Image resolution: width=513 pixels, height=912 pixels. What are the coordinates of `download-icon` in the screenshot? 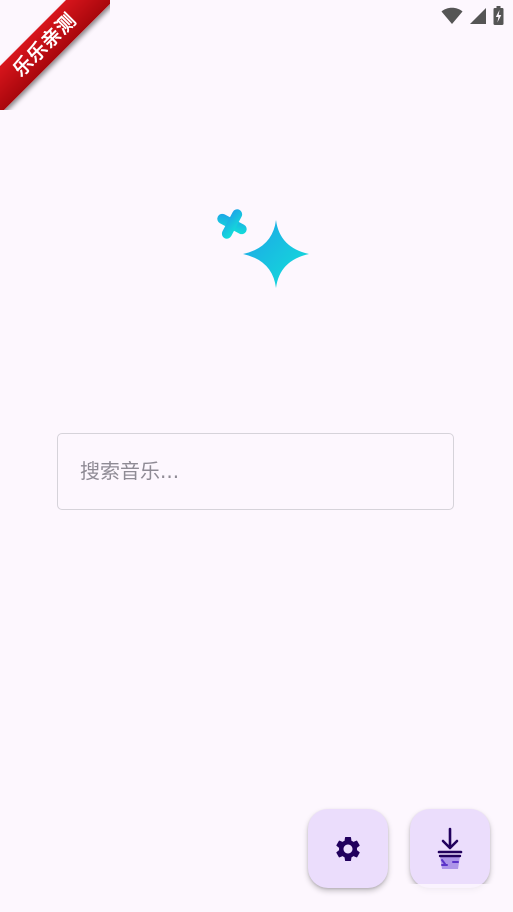 It's located at (450, 848).